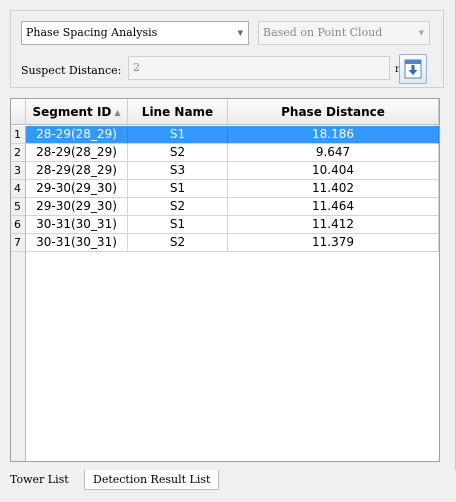  What do you see at coordinates (333, 135) in the screenshot?
I see `phase-distance-cell: 18.186` at bounding box center [333, 135].